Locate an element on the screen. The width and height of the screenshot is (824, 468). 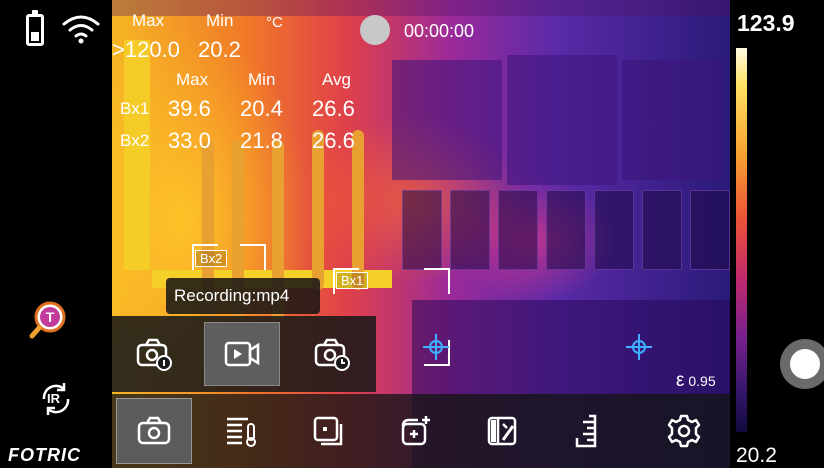
camera-icon is located at coordinates (154, 430).